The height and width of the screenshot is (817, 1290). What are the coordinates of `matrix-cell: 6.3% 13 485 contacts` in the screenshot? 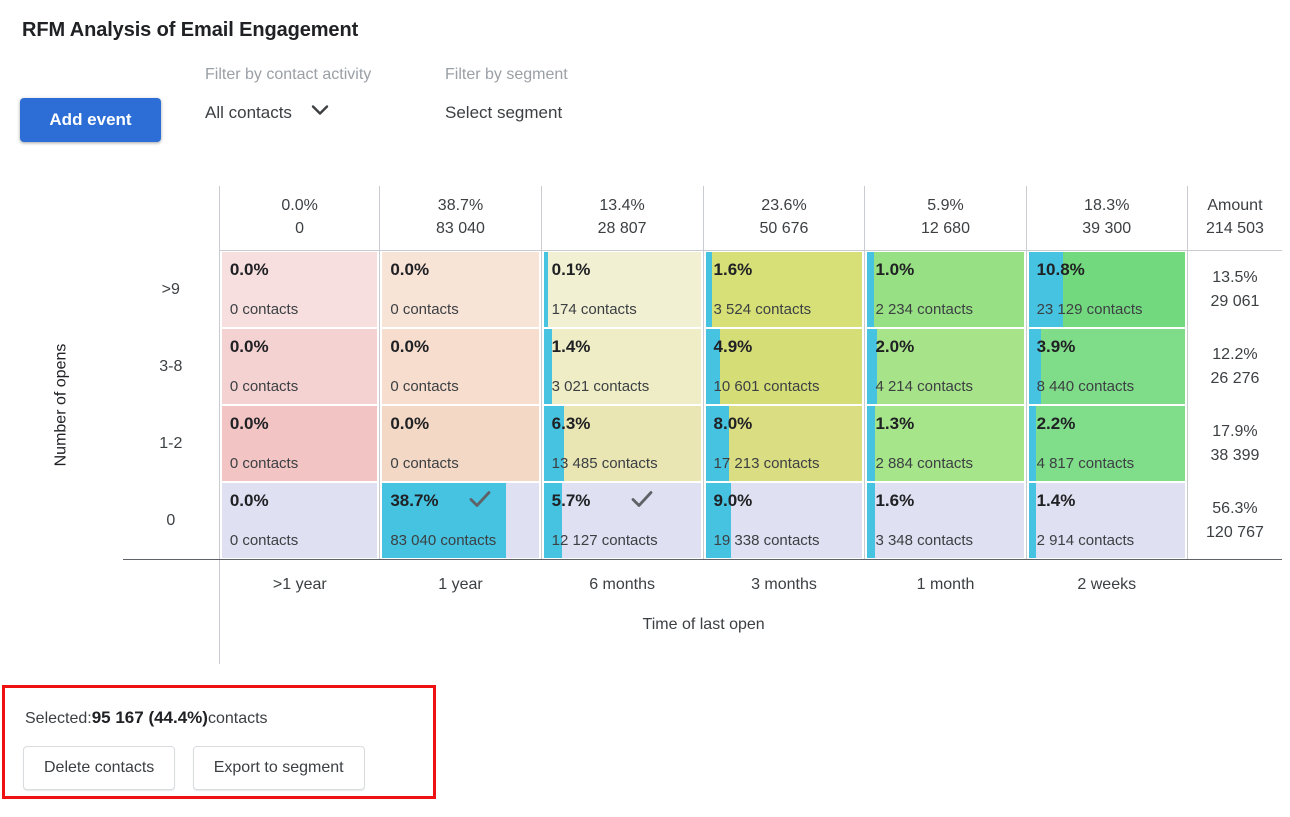 It's located at (622, 444).